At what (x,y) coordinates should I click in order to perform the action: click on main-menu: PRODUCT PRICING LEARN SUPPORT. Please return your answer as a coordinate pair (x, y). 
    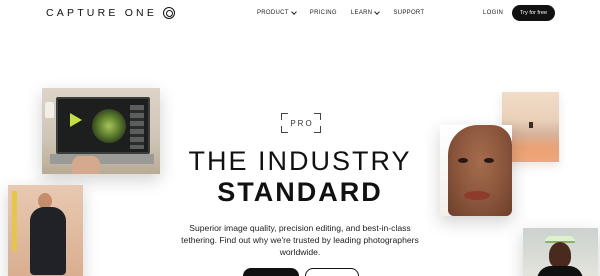
    Looking at the image, I should click on (340, 12).